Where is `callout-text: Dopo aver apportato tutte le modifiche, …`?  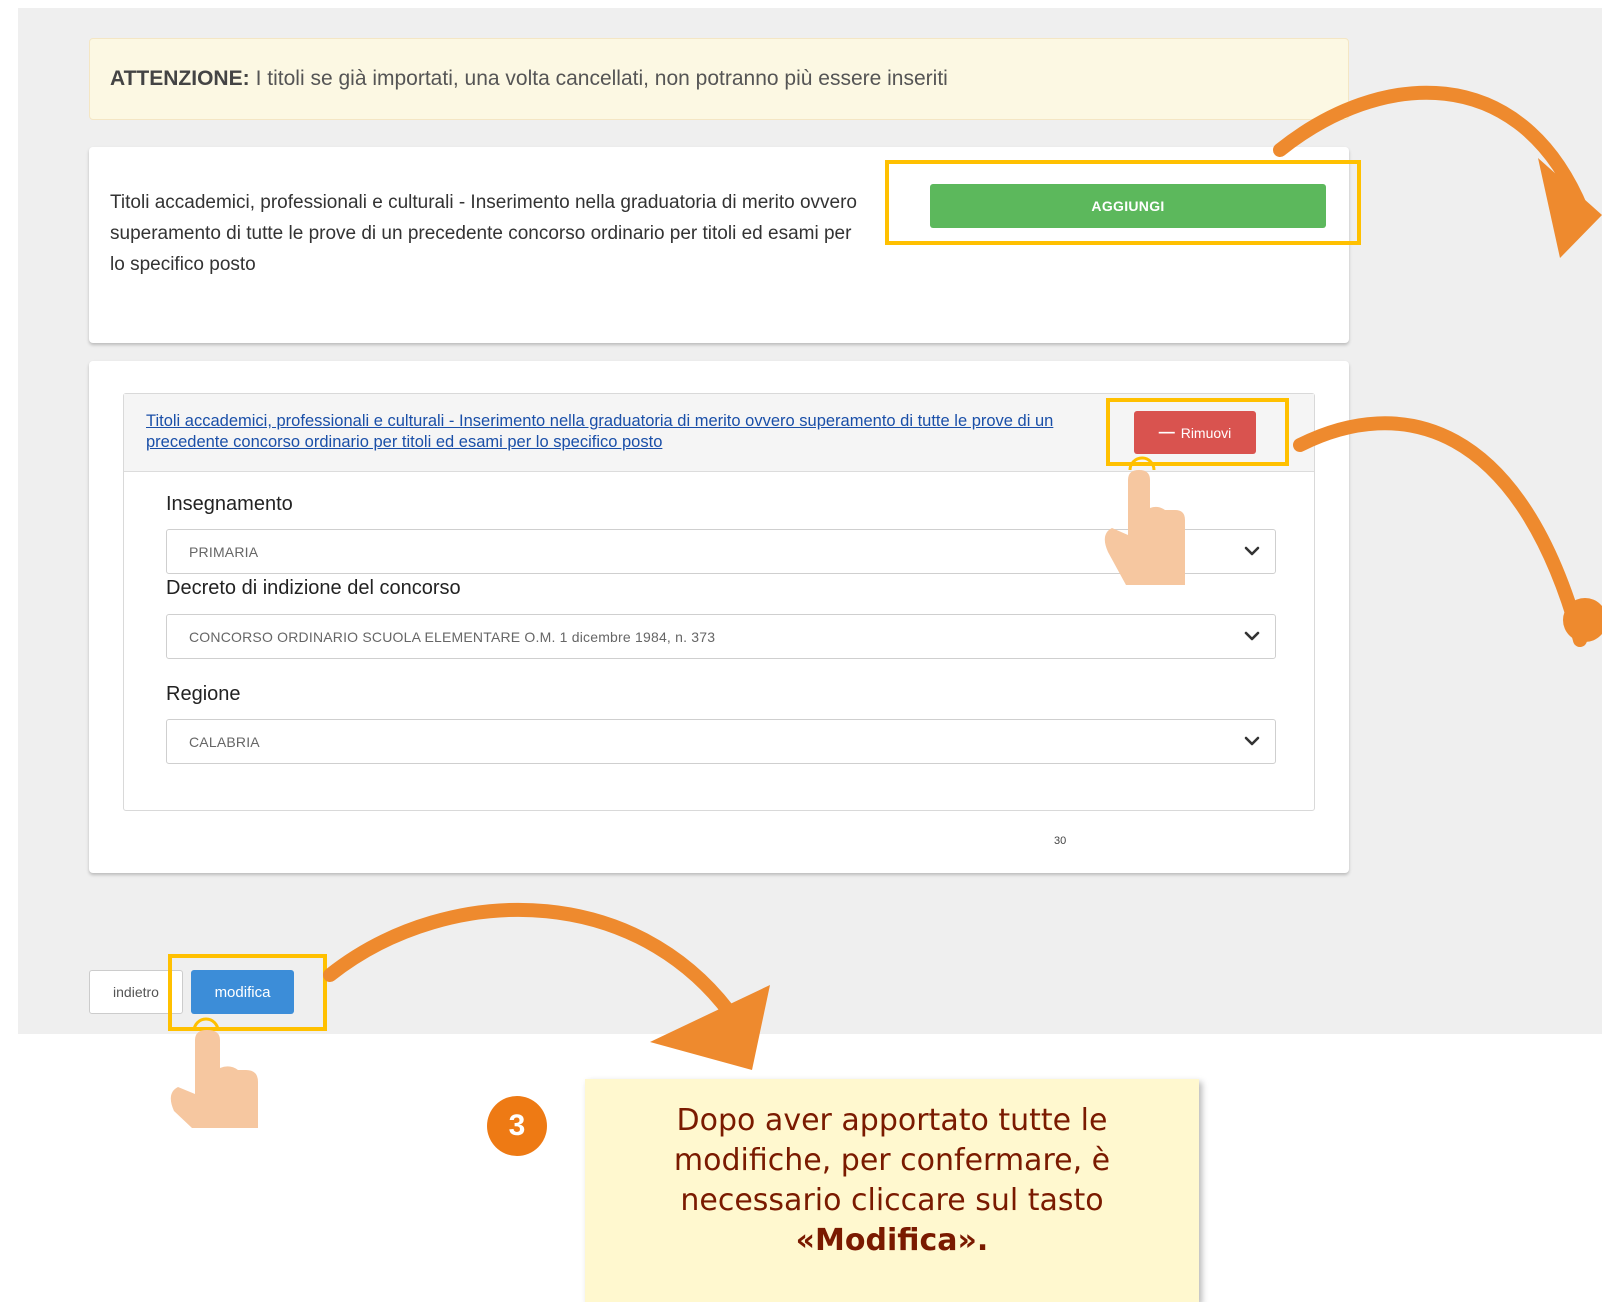
callout-text: Dopo aver apportato tutte le modifiche, … is located at coordinates (892, 1160).